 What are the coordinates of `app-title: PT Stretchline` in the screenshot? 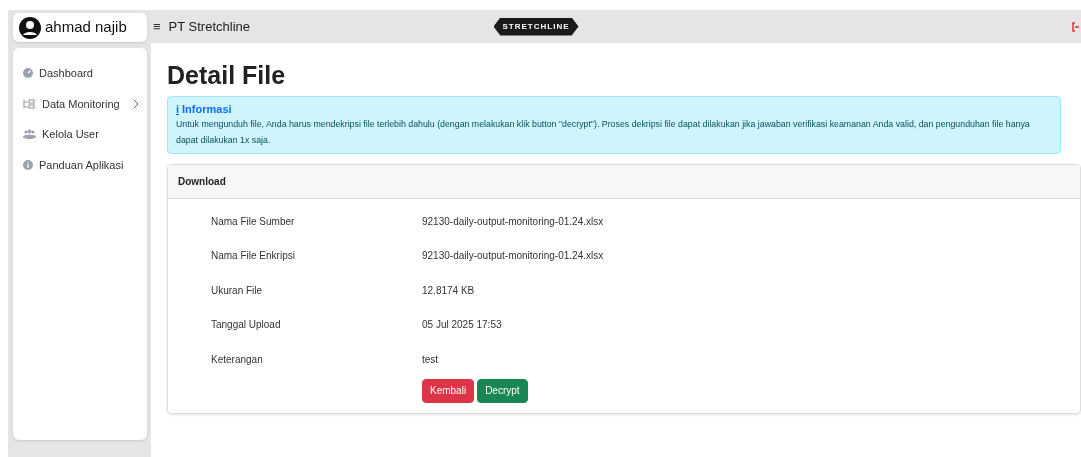 It's located at (209, 26).